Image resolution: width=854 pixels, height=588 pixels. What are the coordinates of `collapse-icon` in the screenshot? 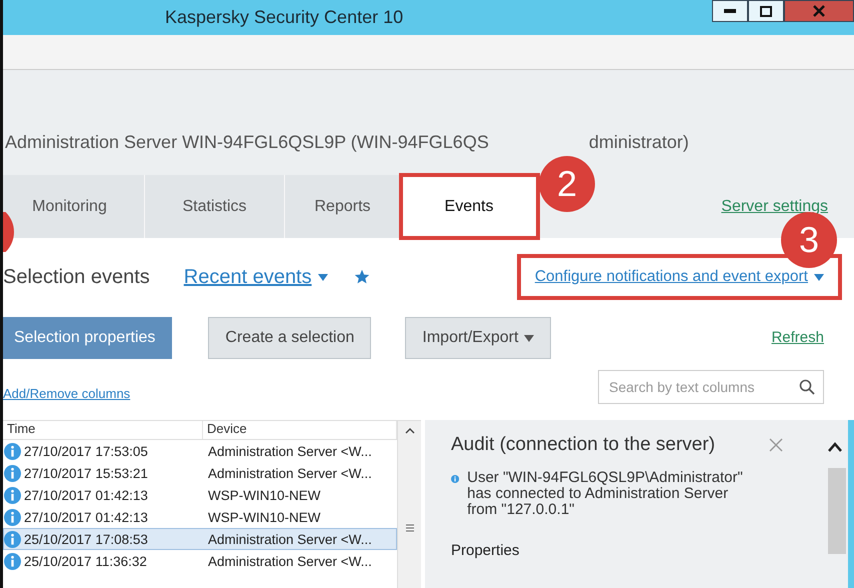 It's located at (835, 447).